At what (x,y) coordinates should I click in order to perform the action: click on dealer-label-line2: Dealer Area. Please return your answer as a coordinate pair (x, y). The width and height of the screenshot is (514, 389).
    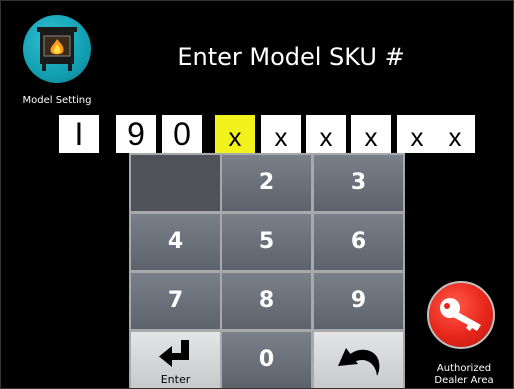
    Looking at the image, I should click on (464, 380).